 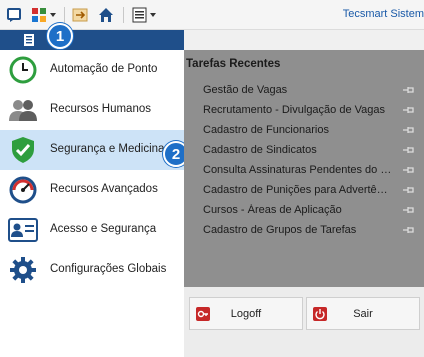 I want to click on recent-task-item: Recrutamento - Divulgação de Vagas, so click(x=304, y=110).